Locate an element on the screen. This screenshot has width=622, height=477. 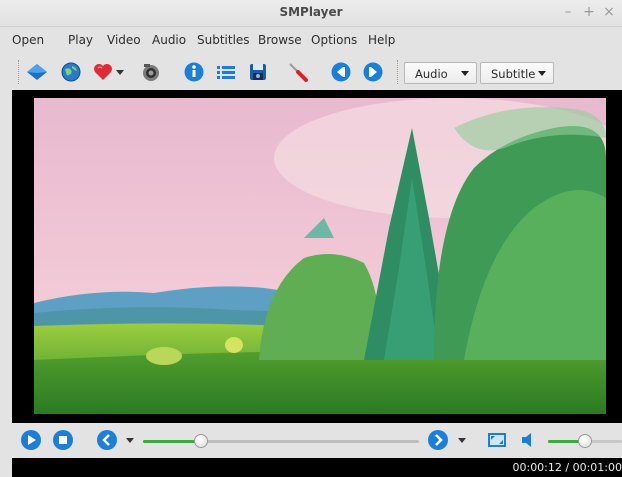
subtitle-track-combo-label: Subtitle is located at coordinates (513, 74).